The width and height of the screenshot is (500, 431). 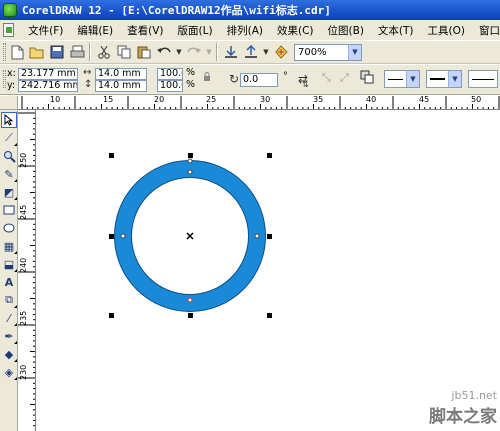 I want to click on height-field: 14.0 mm, so click(x=121, y=86).